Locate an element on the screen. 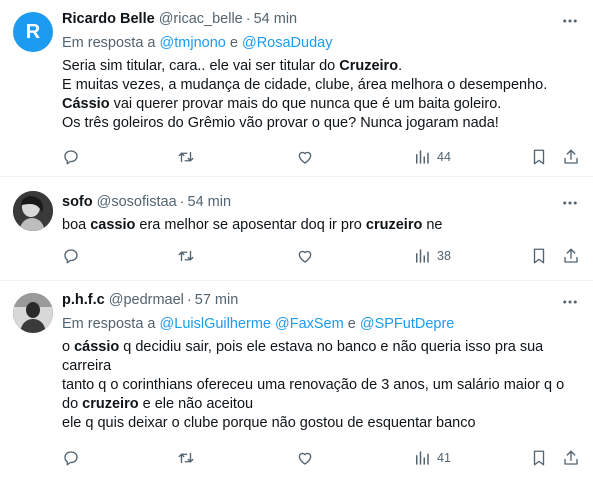 The width and height of the screenshot is (593, 479). author-name: p.h.f.c is located at coordinates (83, 300).